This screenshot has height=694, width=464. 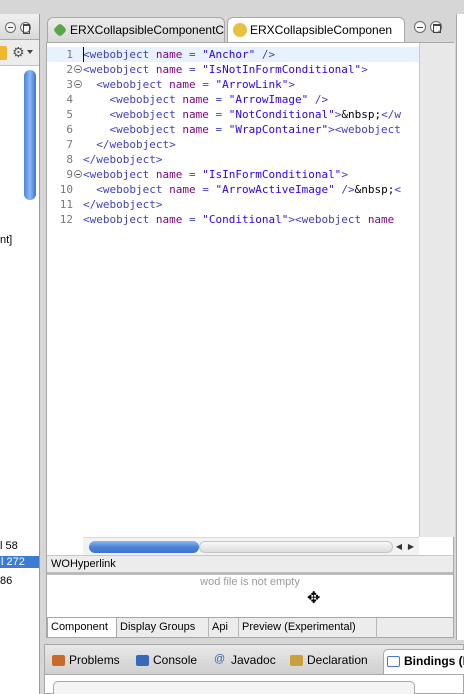 I want to click on tab-preview: Preview (Experimental), so click(x=308, y=628).